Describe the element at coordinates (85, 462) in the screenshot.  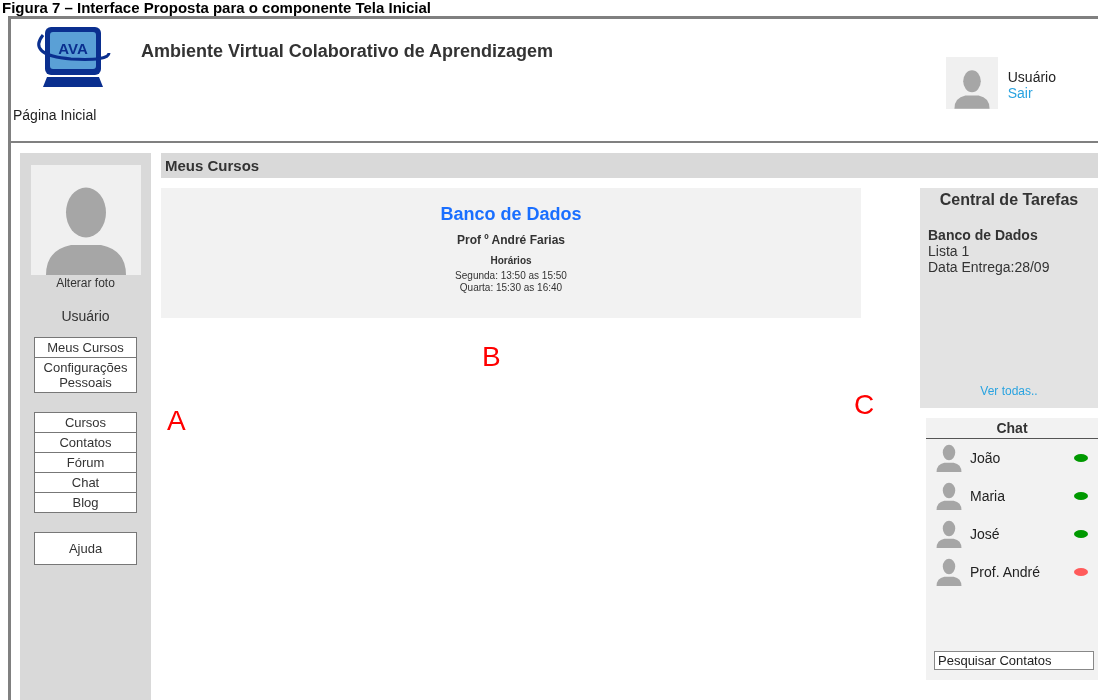
I see `menu-item: Fórum` at that location.